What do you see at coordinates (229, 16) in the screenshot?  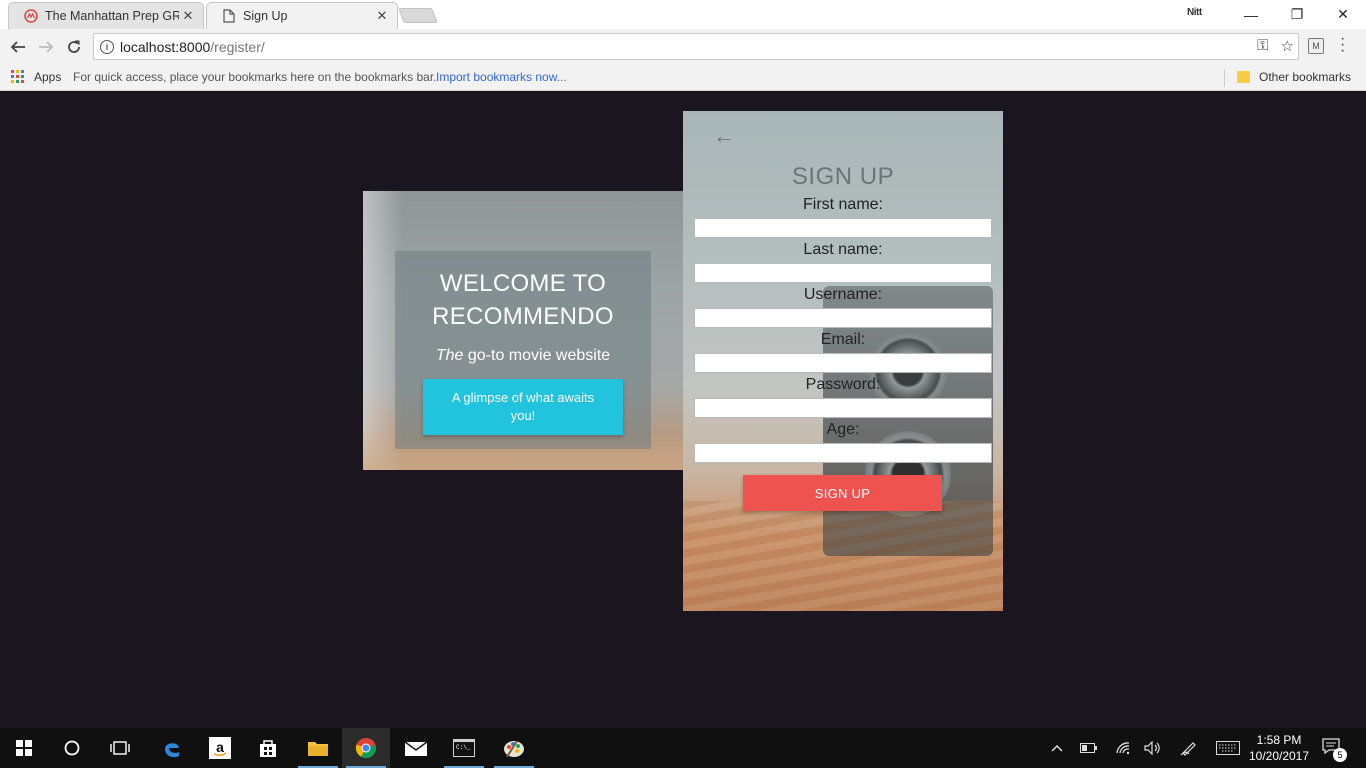 I see `page-favicon-icon` at bounding box center [229, 16].